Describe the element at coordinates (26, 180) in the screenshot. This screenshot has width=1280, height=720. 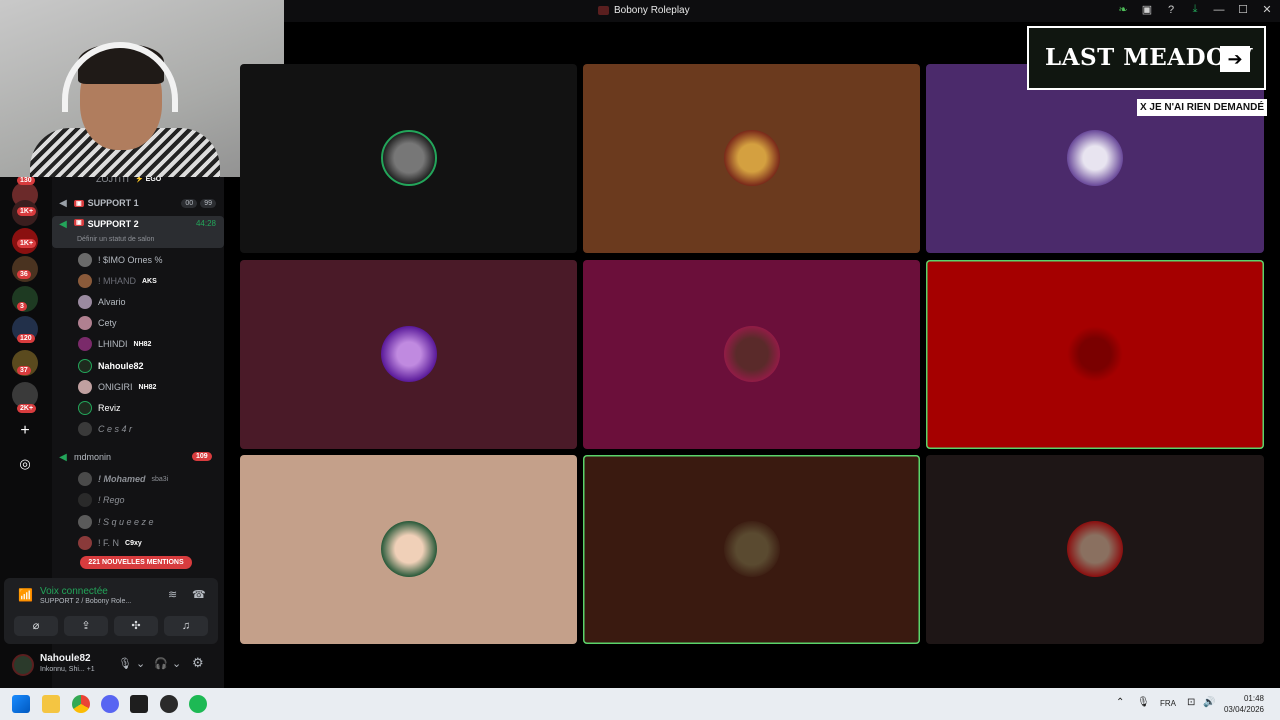
I see `server-badge: 130` at that location.